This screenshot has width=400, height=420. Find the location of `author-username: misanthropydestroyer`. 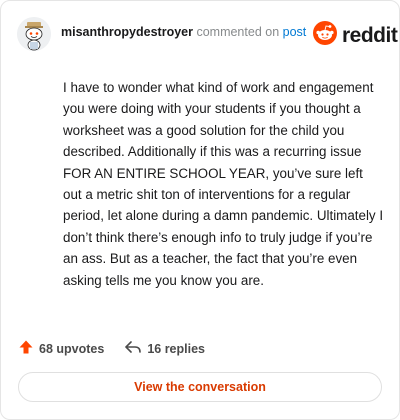

author-username: misanthropydestroyer is located at coordinates (127, 32).